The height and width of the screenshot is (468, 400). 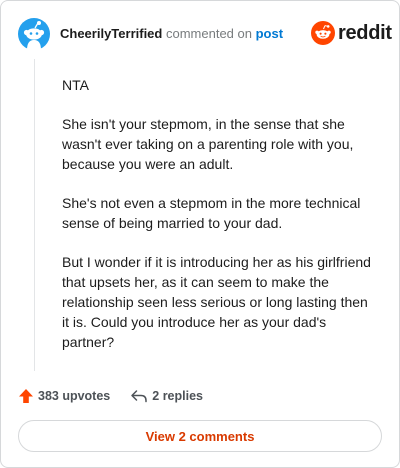 What do you see at coordinates (74, 396) in the screenshot?
I see `upvote-count: 383 upvotes` at bounding box center [74, 396].